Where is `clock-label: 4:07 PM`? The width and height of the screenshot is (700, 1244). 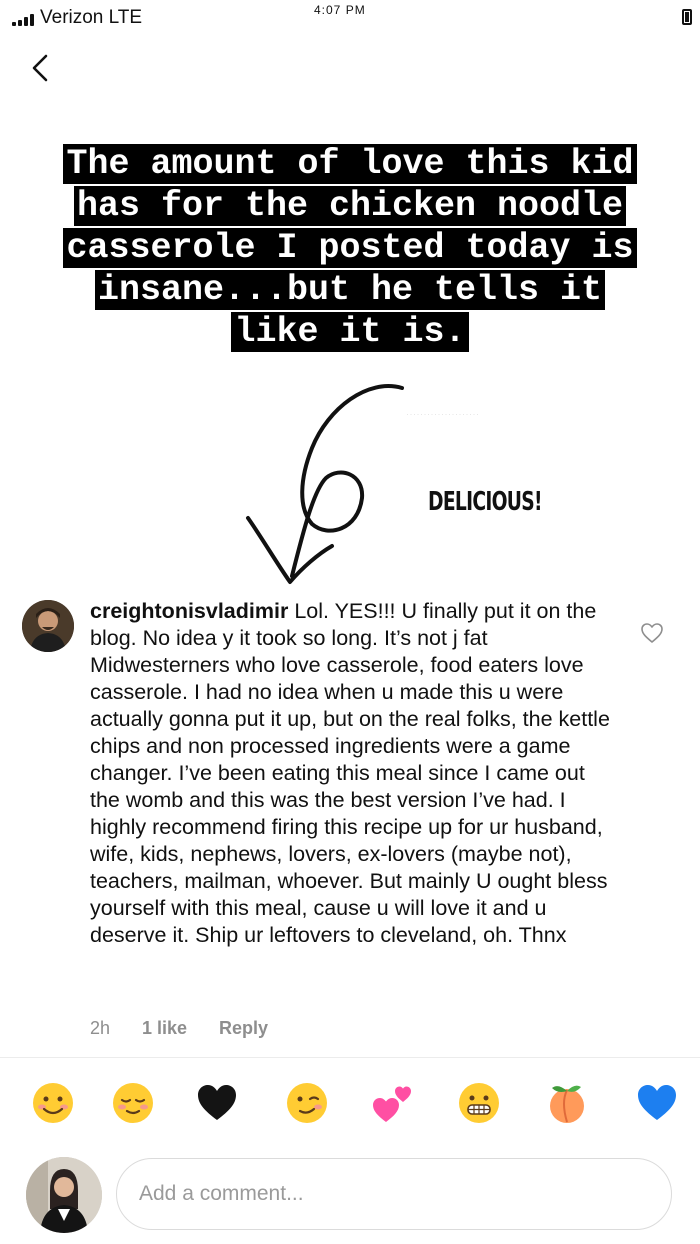
clock-label: 4:07 PM is located at coordinates (340, 10).